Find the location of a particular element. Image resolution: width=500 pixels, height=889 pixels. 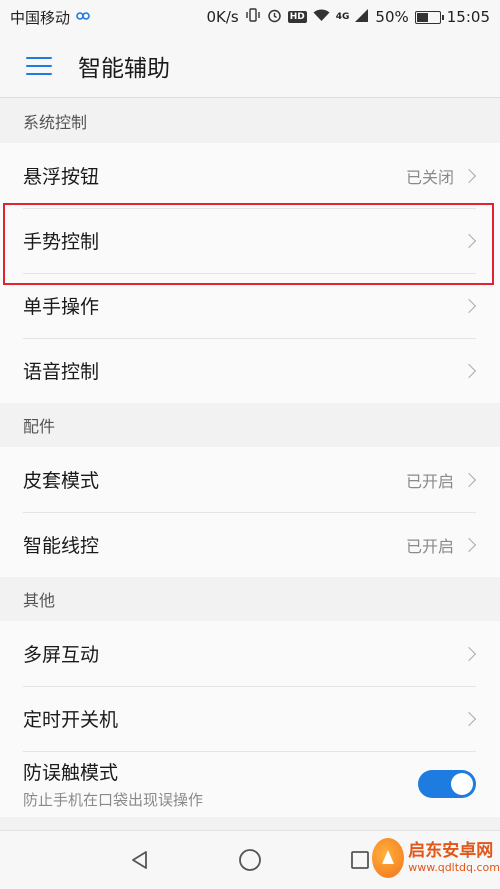

group-accessories: 皮套模式 已开启 智能线控 已开启 is located at coordinates (250, 512).